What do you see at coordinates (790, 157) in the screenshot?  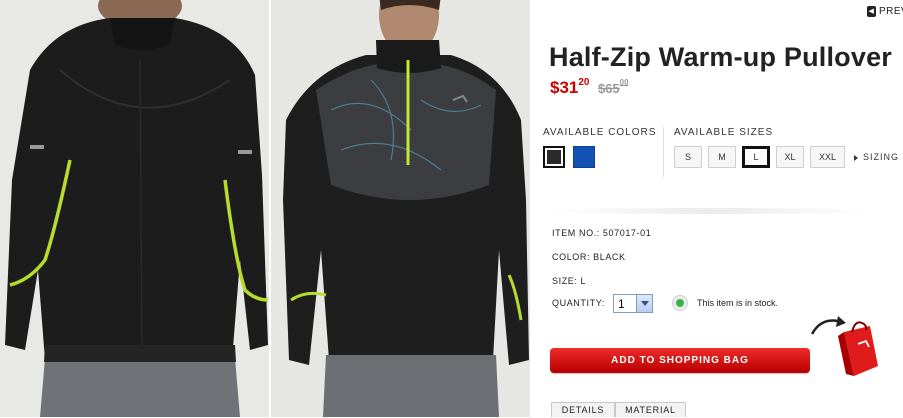 I see `size-option-xl: XL` at bounding box center [790, 157].